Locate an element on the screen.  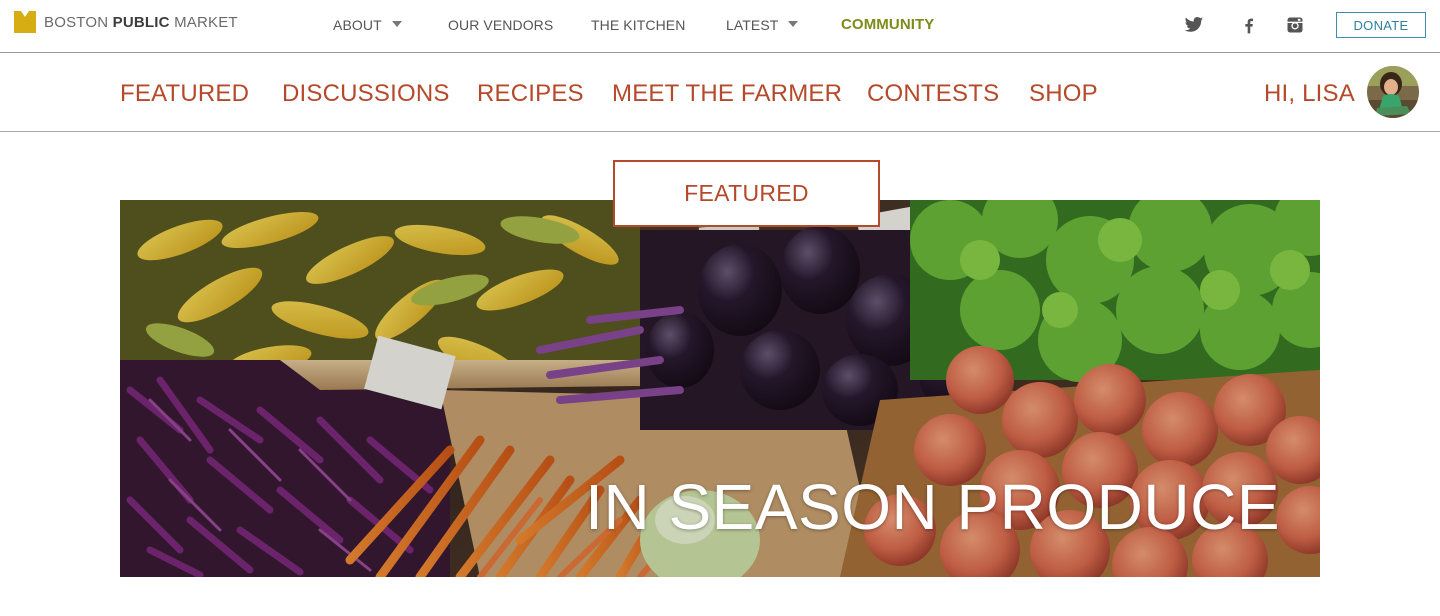
brand-logo-link: BOSTON PUBLIC MARKET is located at coordinates (126, 22).